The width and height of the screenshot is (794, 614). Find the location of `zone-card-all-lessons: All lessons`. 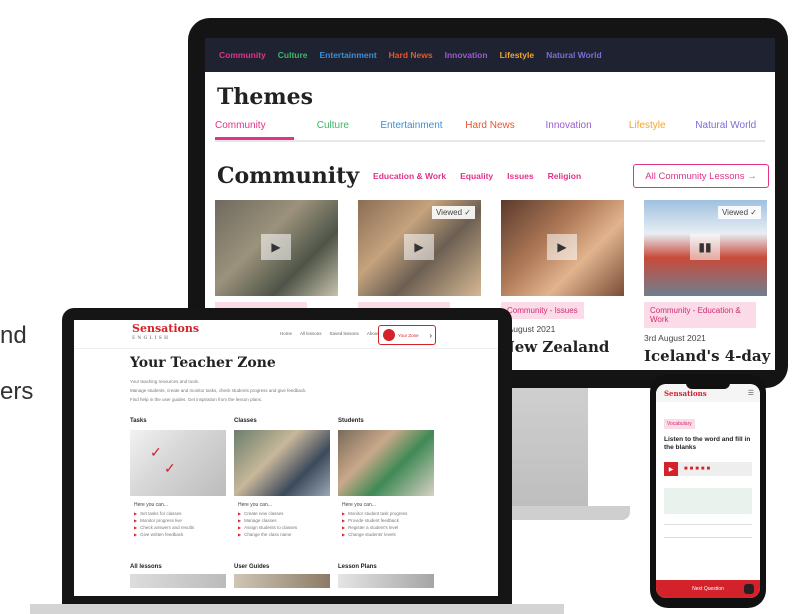

zone-card-all-lessons: All lessons is located at coordinates (178, 576).